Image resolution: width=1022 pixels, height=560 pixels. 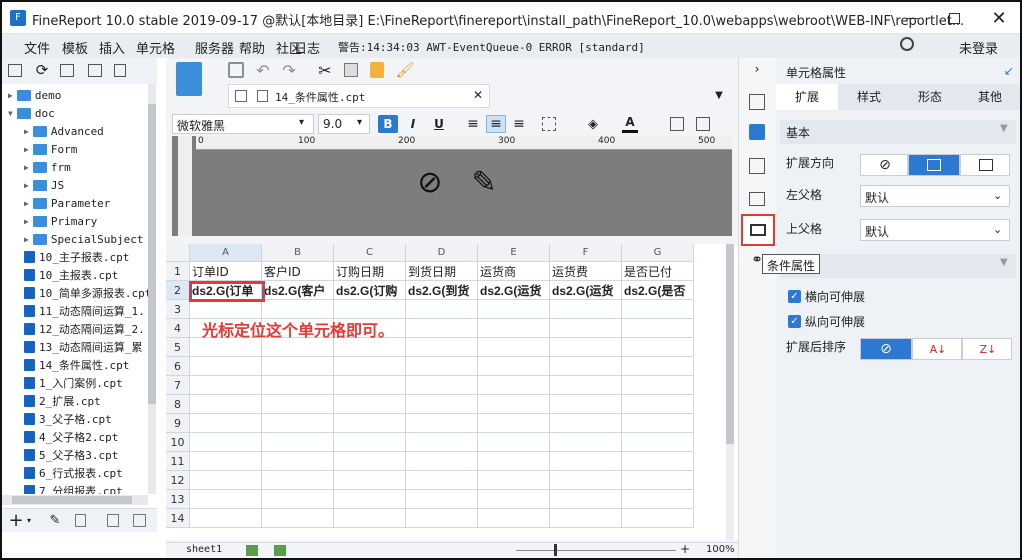 What do you see at coordinates (325, 70) in the screenshot?
I see `cut-icon: ✂` at bounding box center [325, 70].